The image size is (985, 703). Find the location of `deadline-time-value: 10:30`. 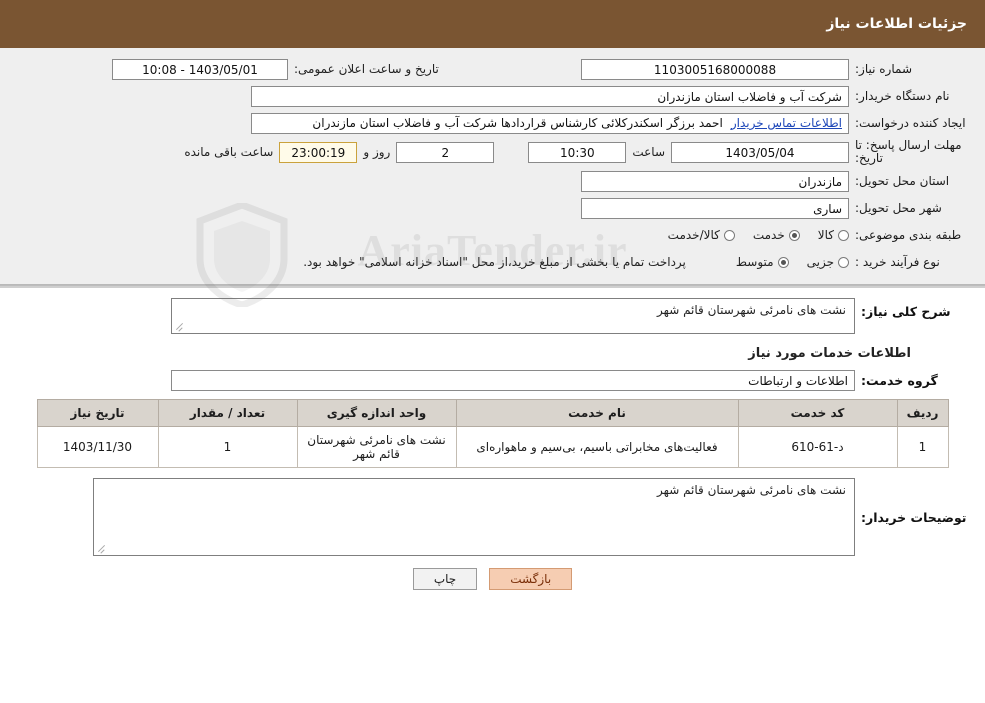

deadline-time-value: 10:30 is located at coordinates (577, 152).